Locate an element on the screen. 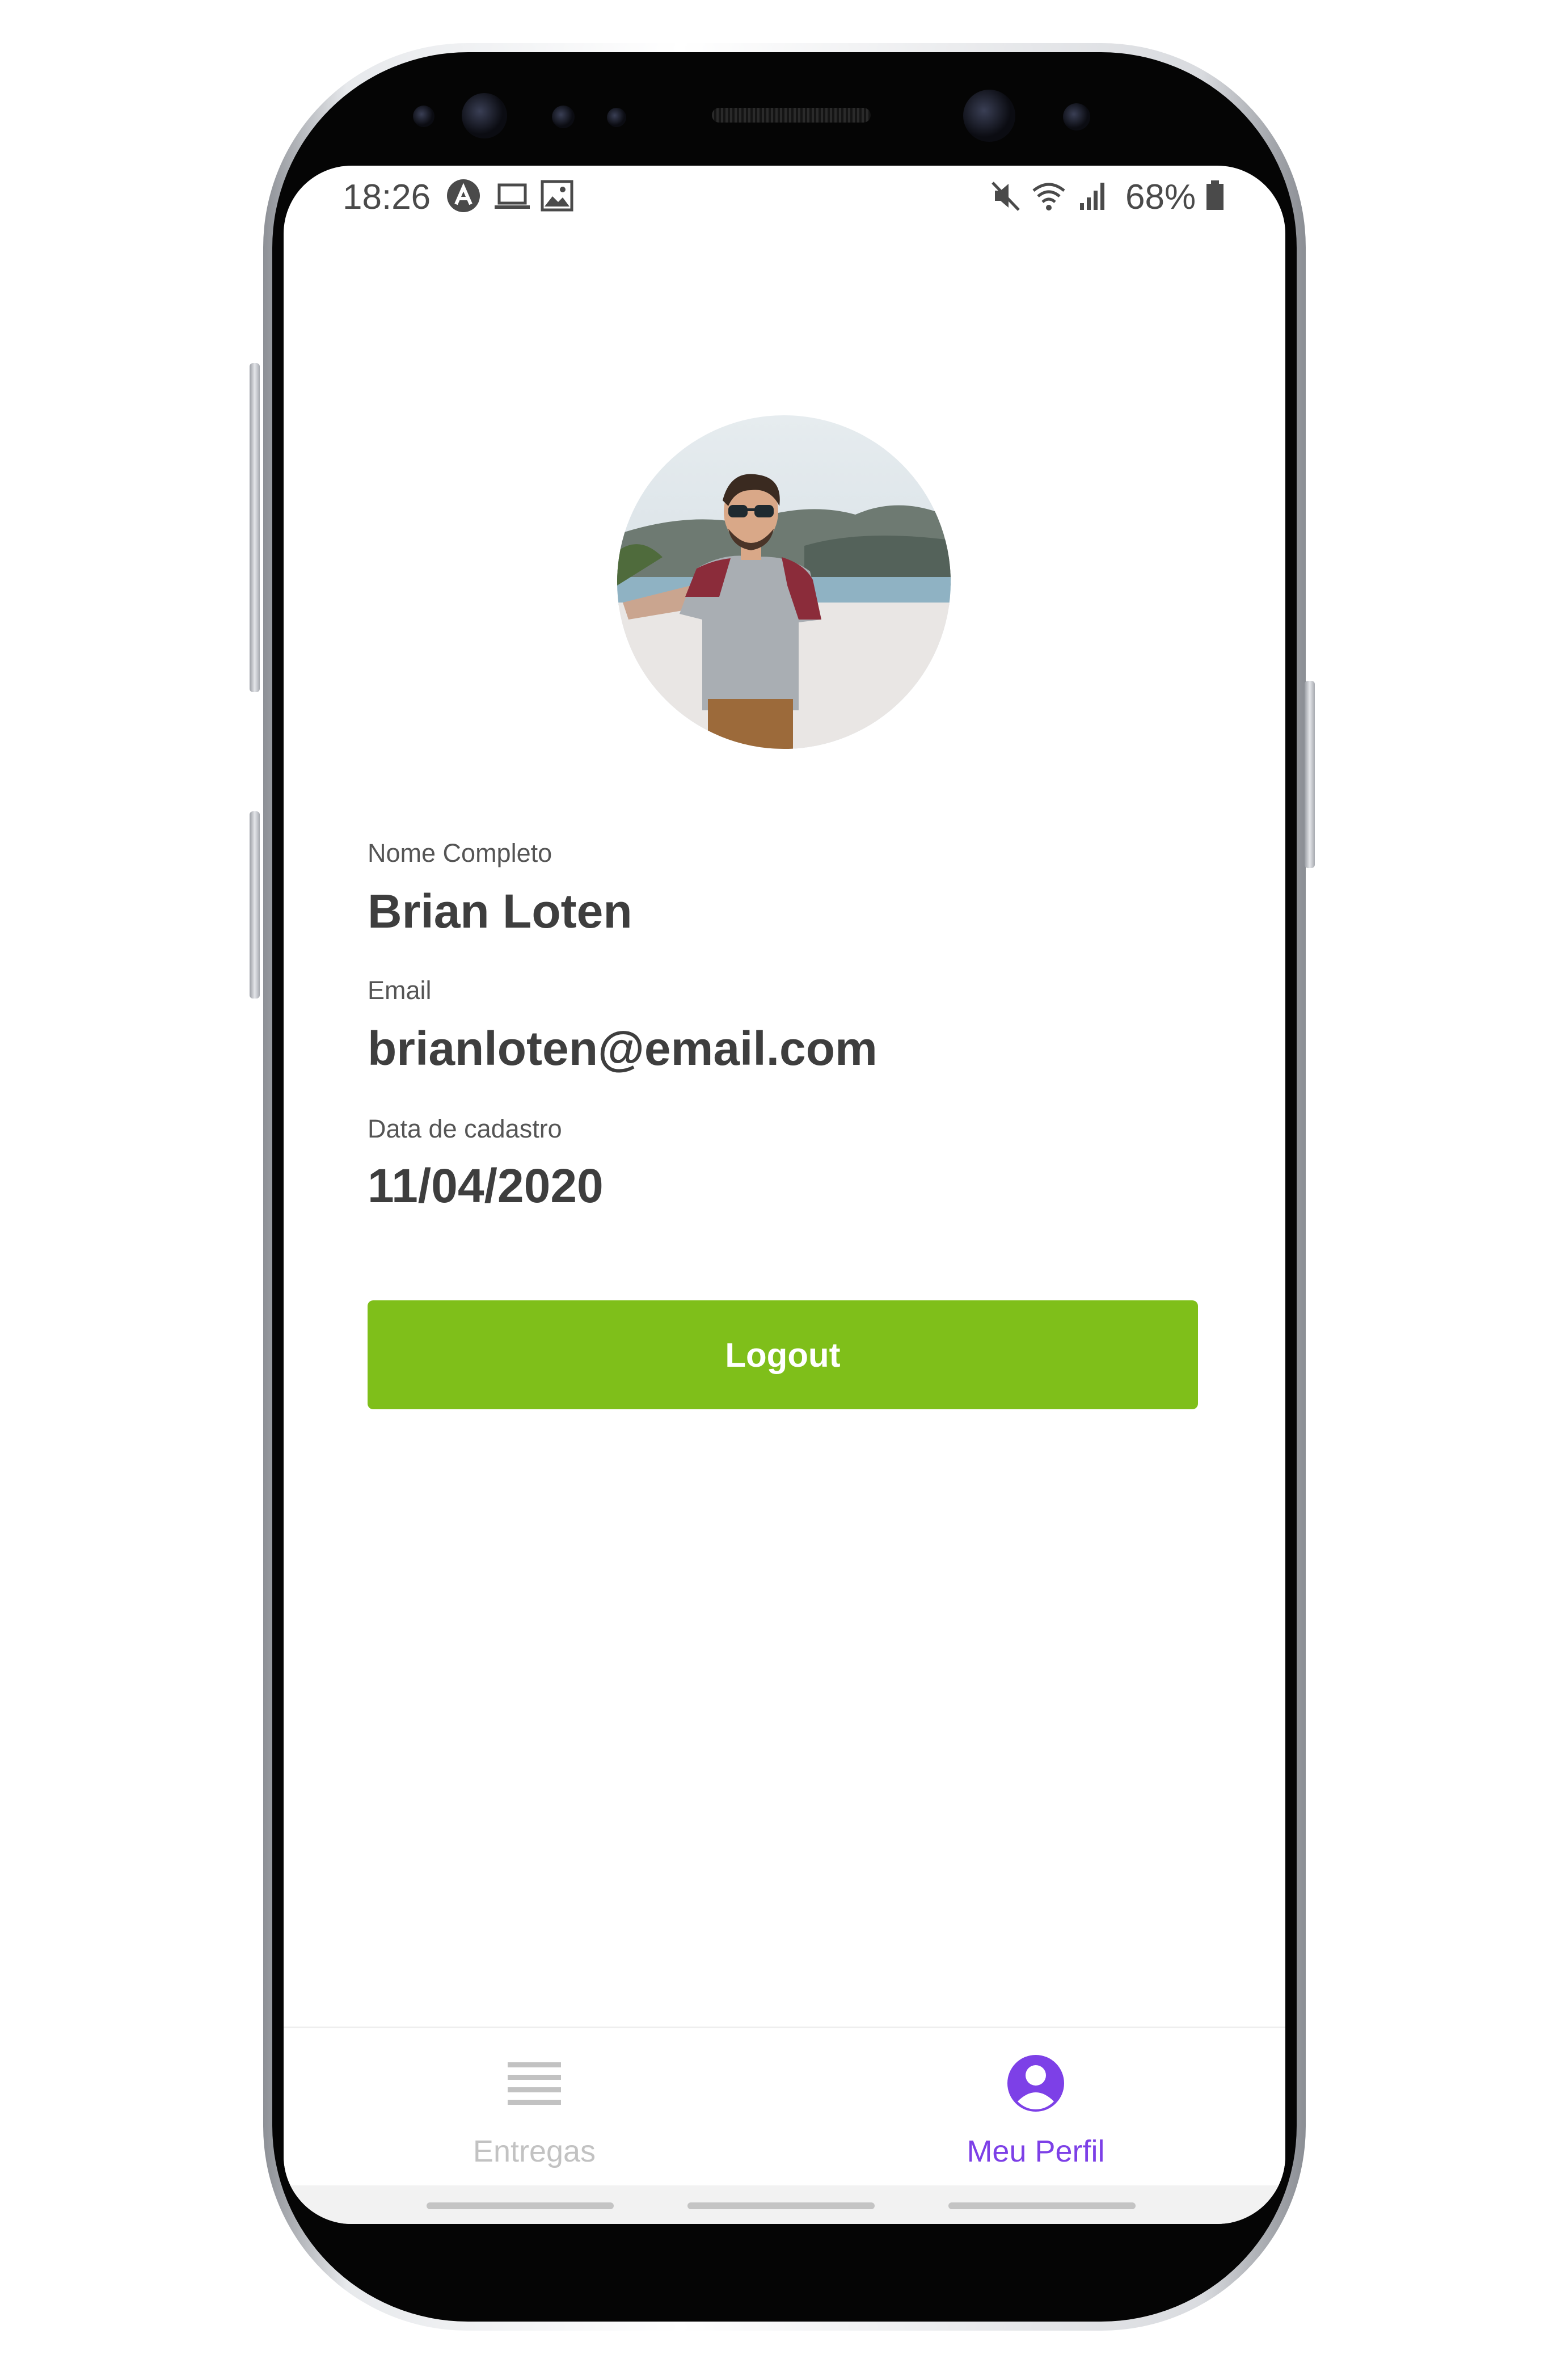 The width and height of the screenshot is (1561, 2380). recents-button is located at coordinates (520, 2205).